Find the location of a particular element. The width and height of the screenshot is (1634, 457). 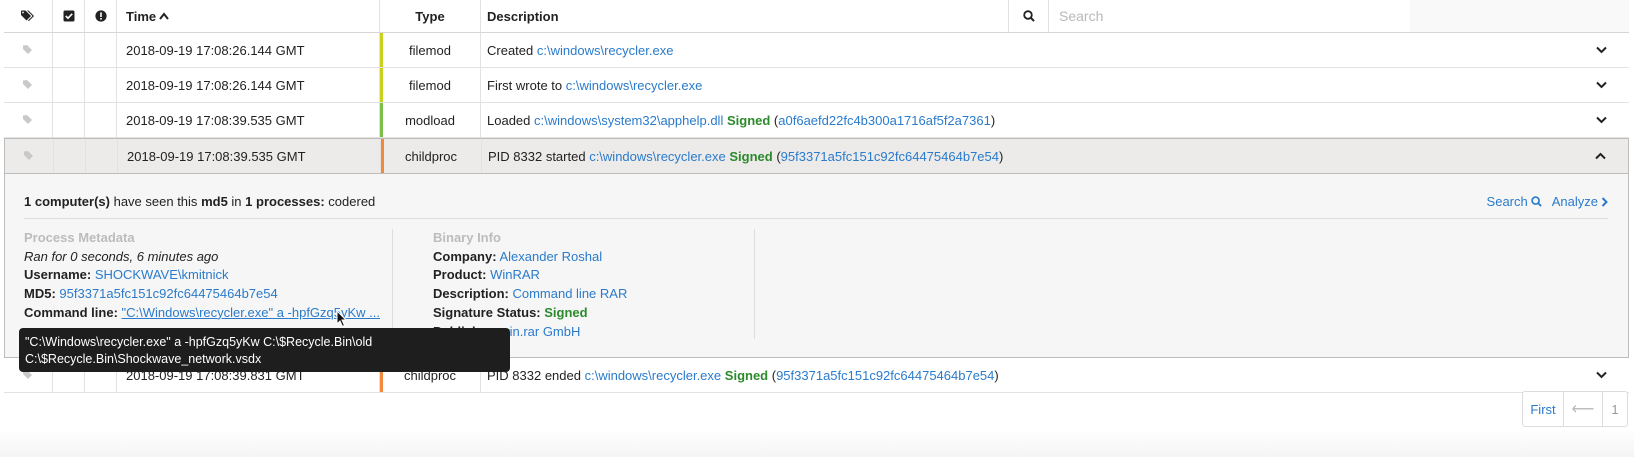

chevron-up-icon is located at coordinates (1600, 156).